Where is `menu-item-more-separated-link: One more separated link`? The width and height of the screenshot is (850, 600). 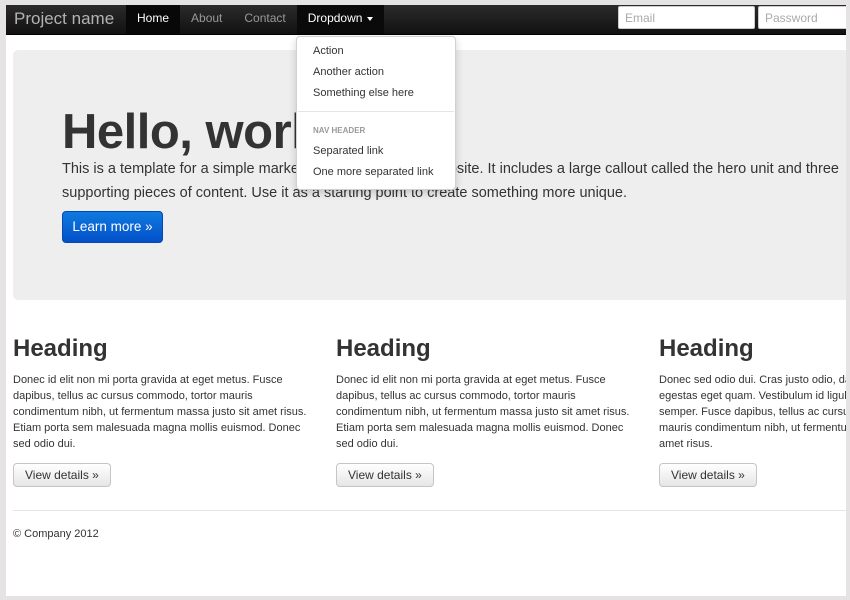 menu-item-more-separated-link: One more separated link is located at coordinates (373, 172).